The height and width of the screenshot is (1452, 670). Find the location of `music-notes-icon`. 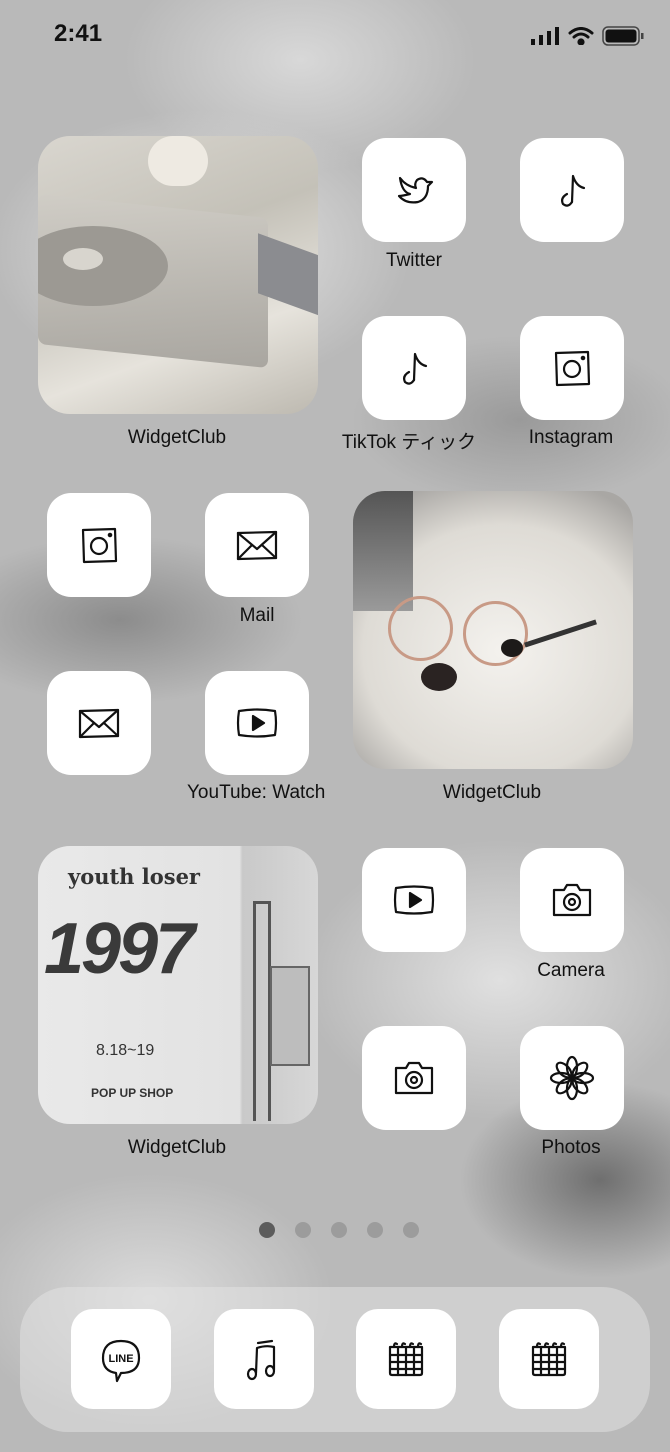

music-notes-icon is located at coordinates (261, 1360).